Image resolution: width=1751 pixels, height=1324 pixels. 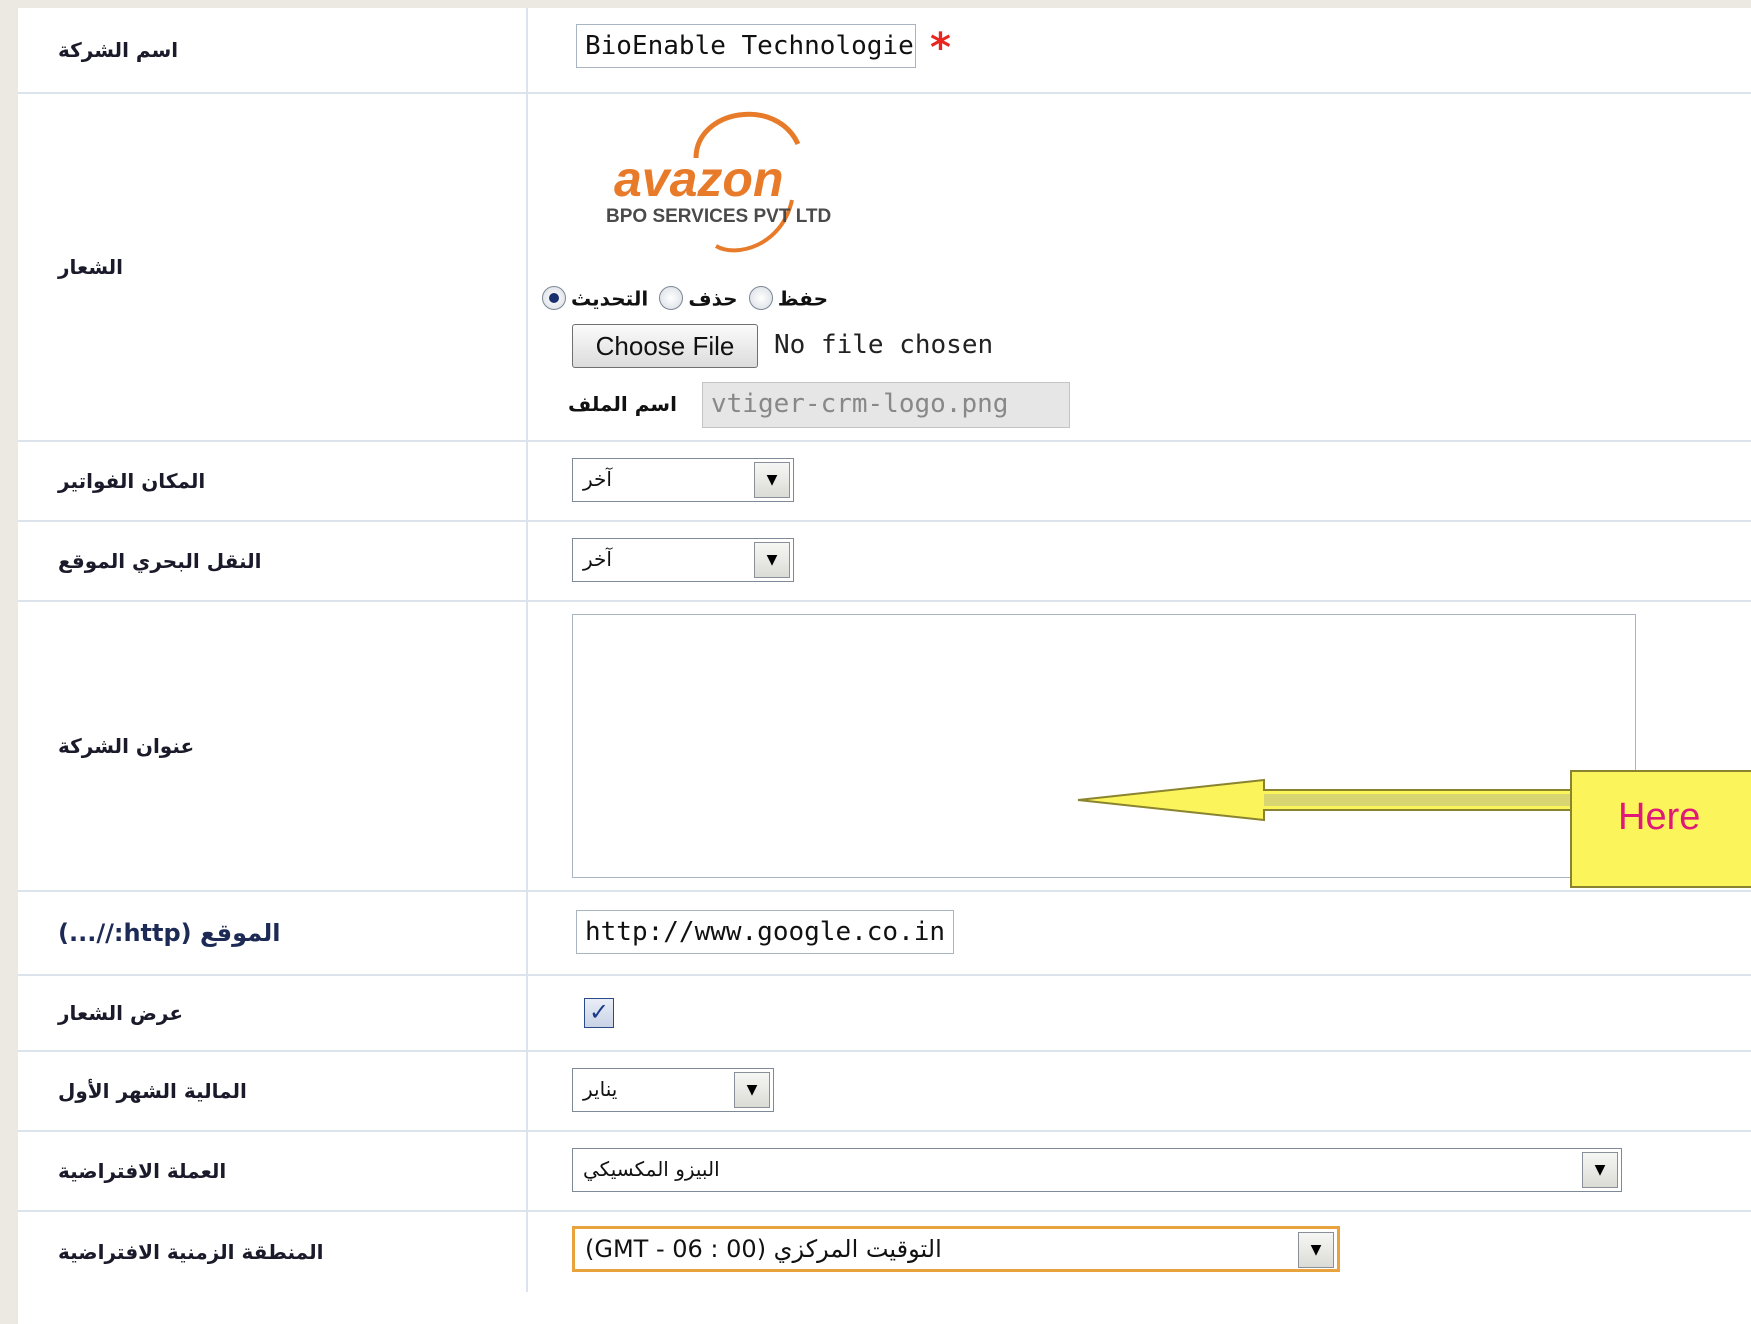 I want to click on shipping-place-select: آخر ▼, so click(x=683, y=560).